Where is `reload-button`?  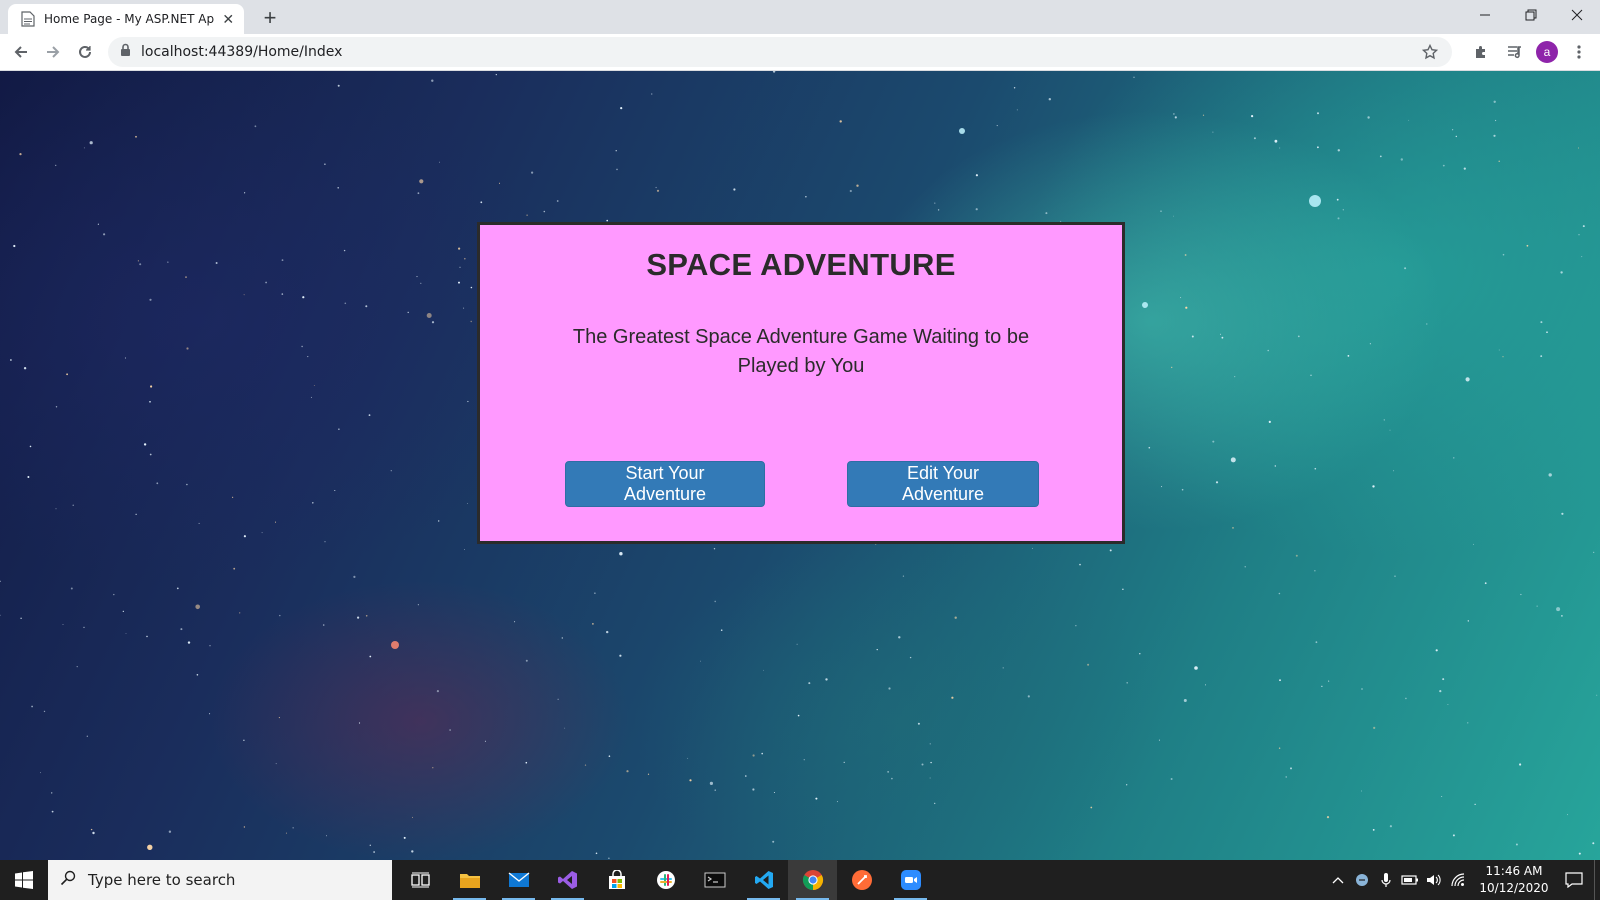 reload-button is located at coordinates (85, 52).